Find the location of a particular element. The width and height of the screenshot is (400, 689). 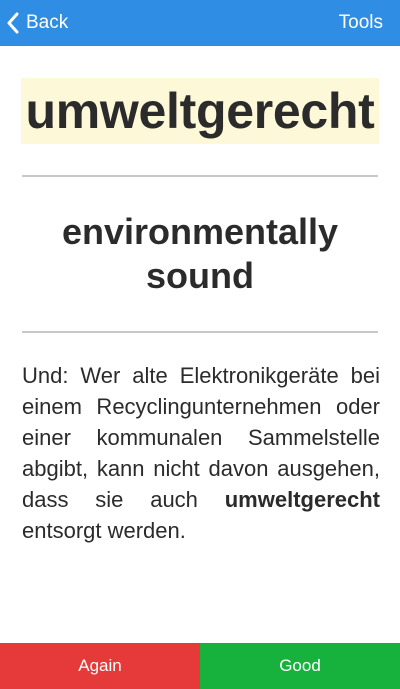

example-highlighted-term: umweltgerecht is located at coordinates (302, 499).